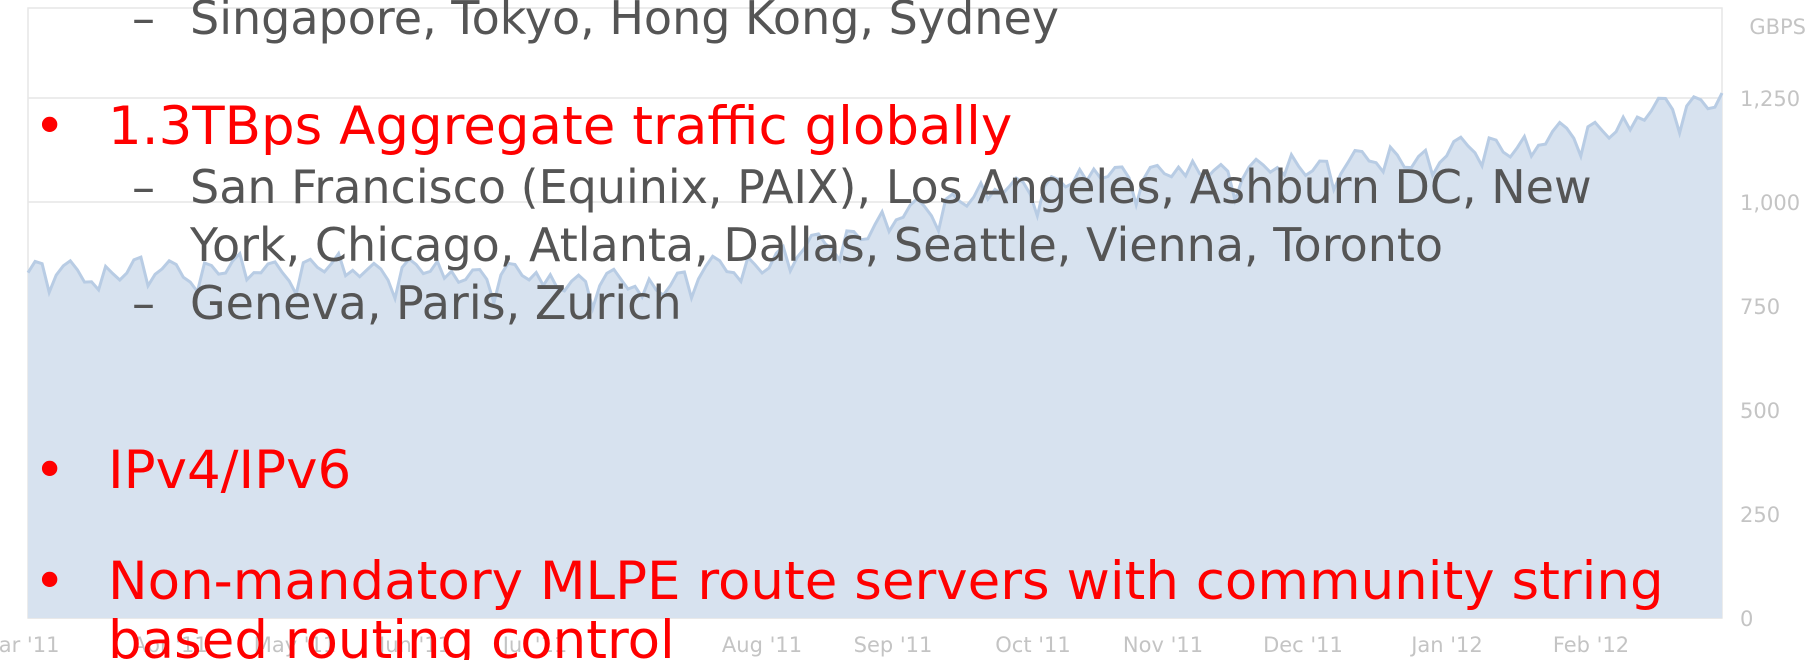 This screenshot has width=1816, height=660. I want to click on y-axis-ticks: 1,250 1,000 750 500 250 0, so click(1770, 359).